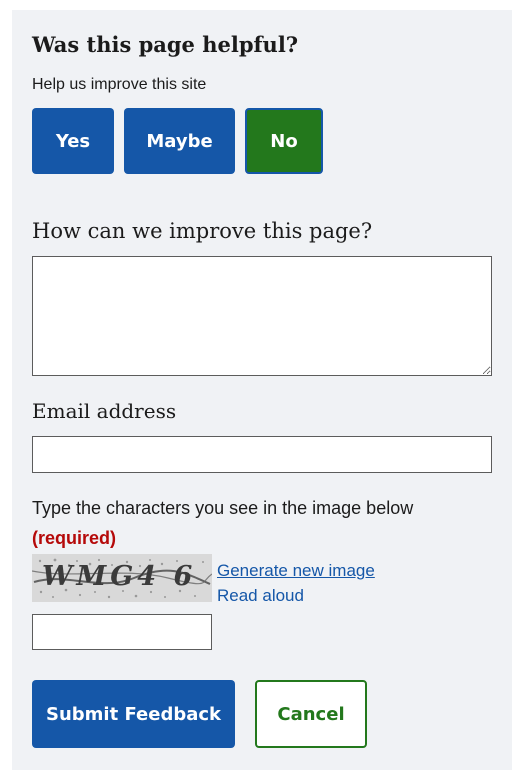 This screenshot has height=782, width=526. Describe the element at coordinates (104, 411) in the screenshot. I see `email-label: Email address` at that location.